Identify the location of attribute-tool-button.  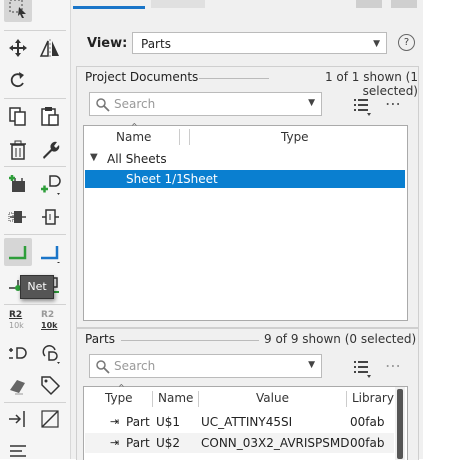
(50, 385).